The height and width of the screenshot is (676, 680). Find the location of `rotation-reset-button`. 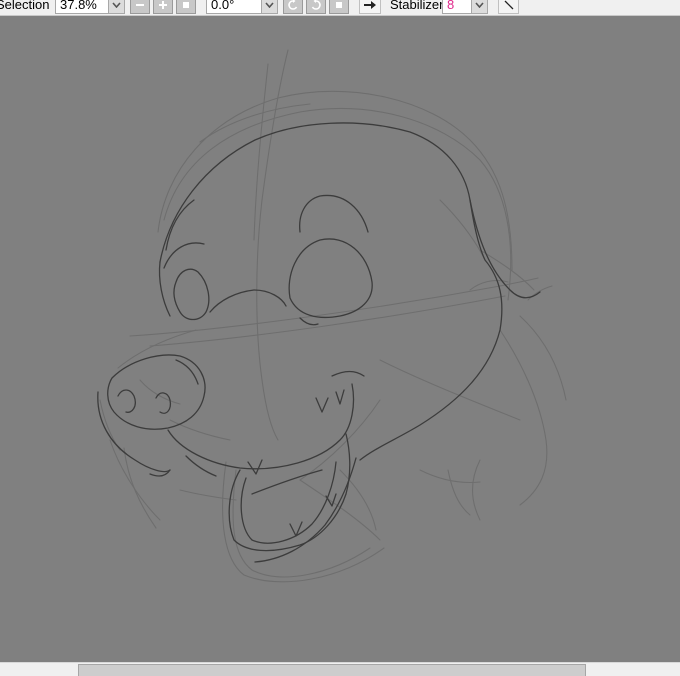

rotation-reset-button is located at coordinates (339, 7).